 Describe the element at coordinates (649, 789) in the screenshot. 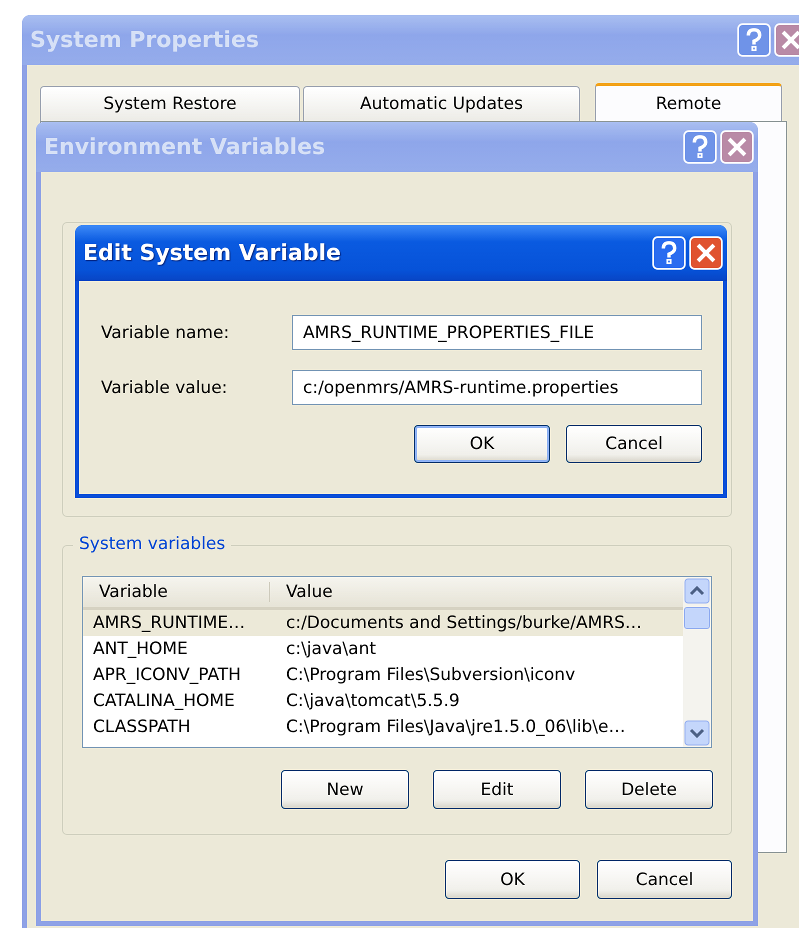

I see `dialog-button: Delete` at that location.